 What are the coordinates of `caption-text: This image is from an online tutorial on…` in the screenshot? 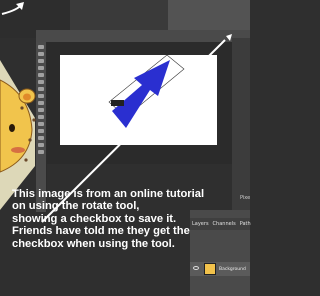 It's located at (112, 219).